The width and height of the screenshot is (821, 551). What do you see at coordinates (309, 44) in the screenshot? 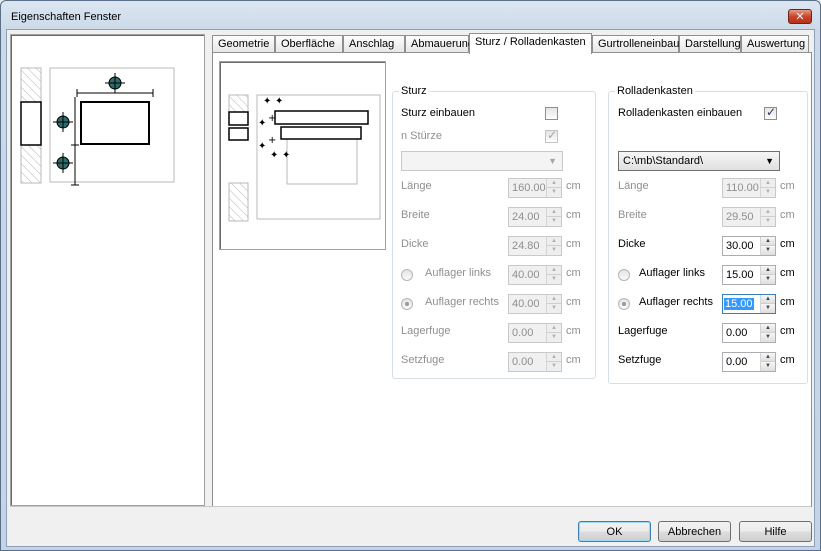
I see `tab-oberfläche: Oberfläche` at bounding box center [309, 44].